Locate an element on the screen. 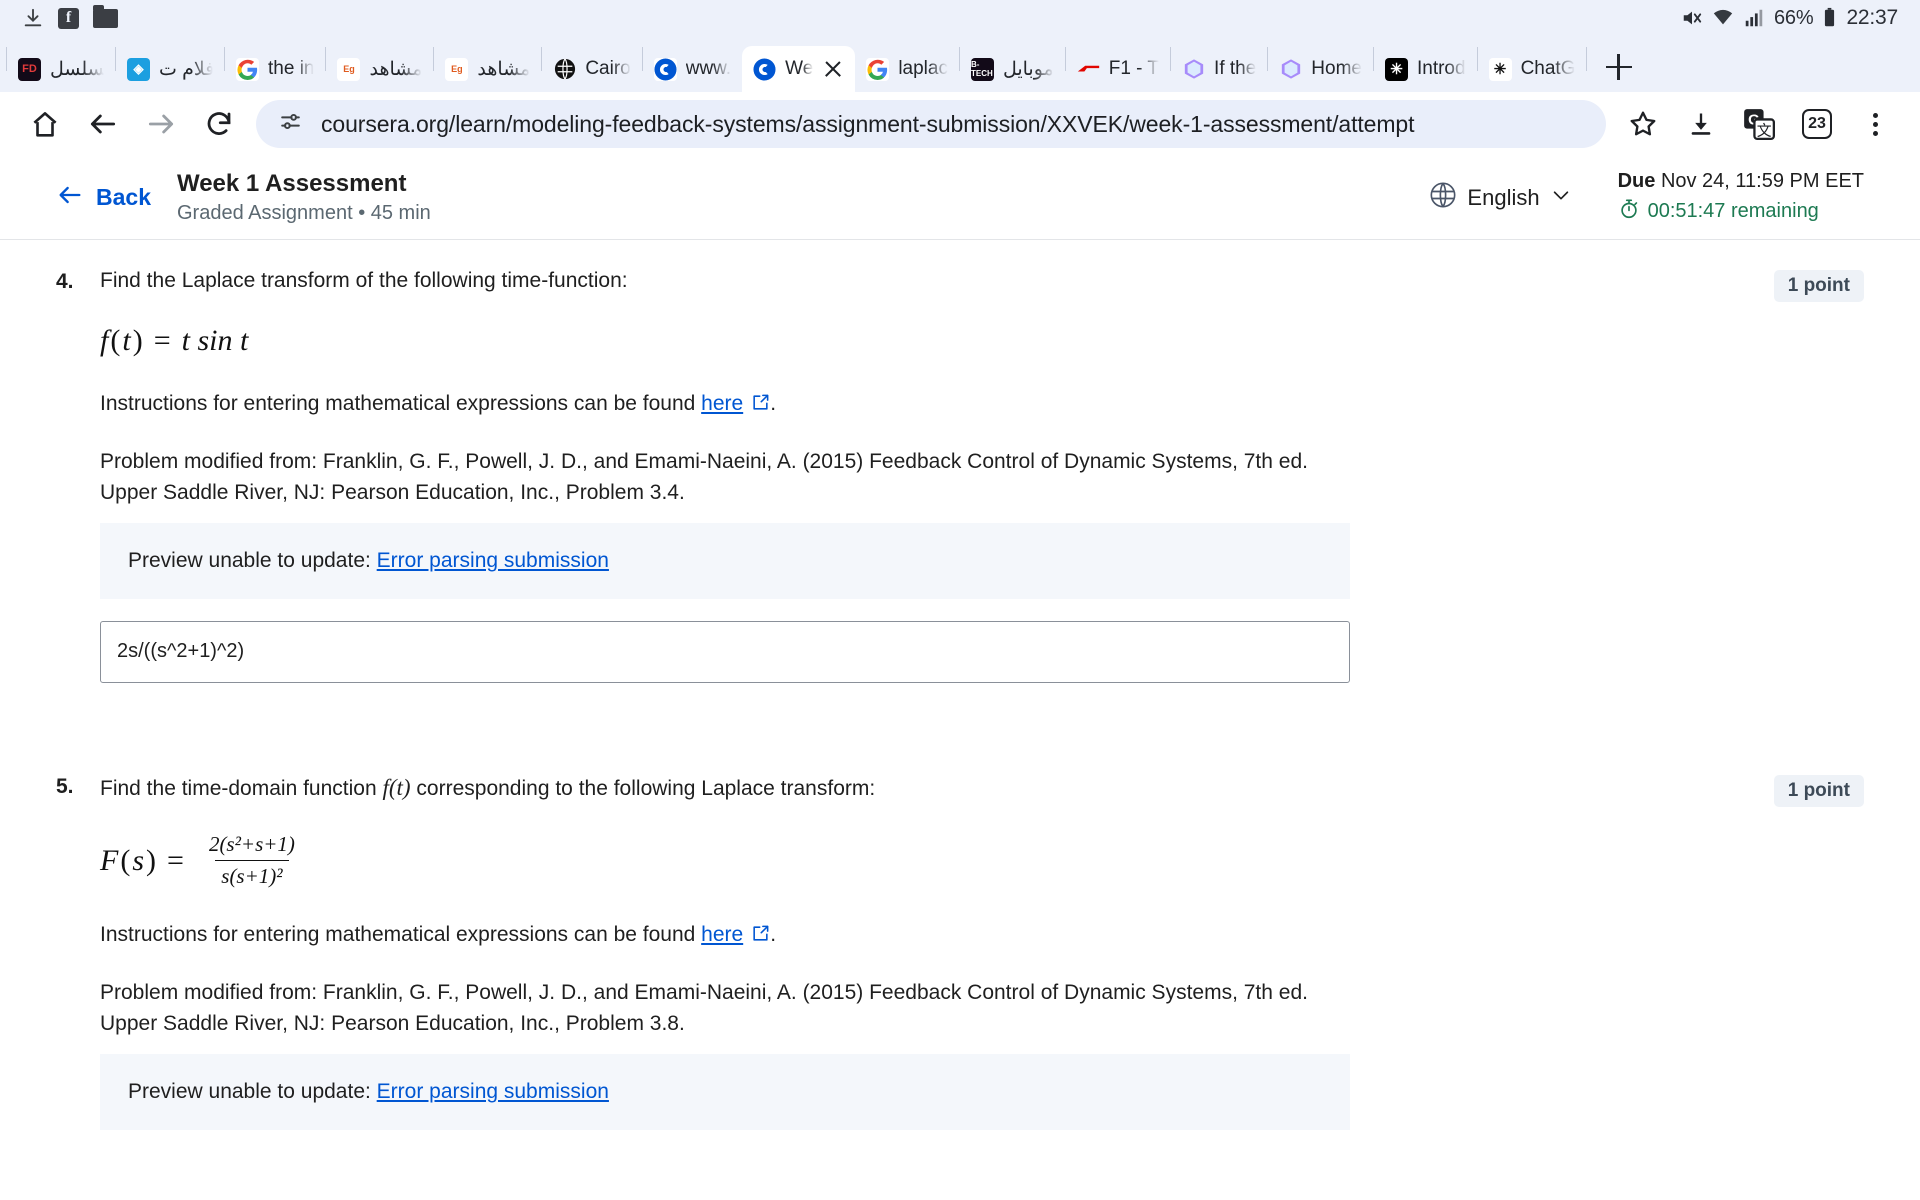  tab-separator is located at coordinates (1586, 58).